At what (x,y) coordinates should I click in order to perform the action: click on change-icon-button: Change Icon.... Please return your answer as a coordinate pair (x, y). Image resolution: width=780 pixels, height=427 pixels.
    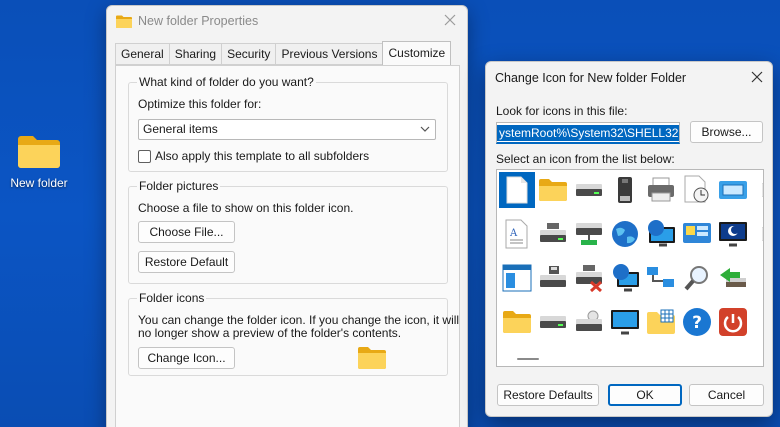
    Looking at the image, I should click on (186, 358).